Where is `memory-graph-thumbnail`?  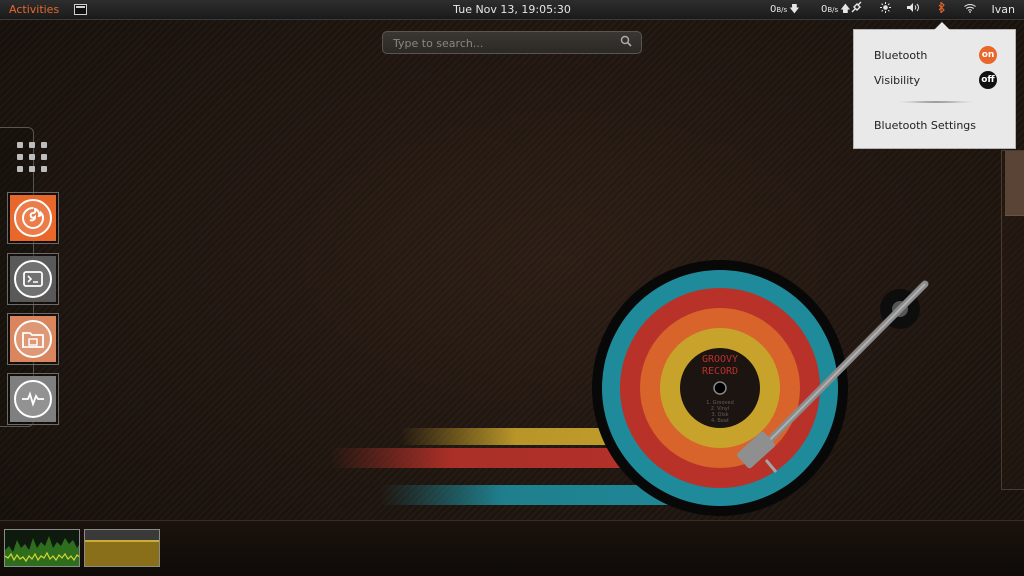 memory-graph-thumbnail is located at coordinates (122, 548).